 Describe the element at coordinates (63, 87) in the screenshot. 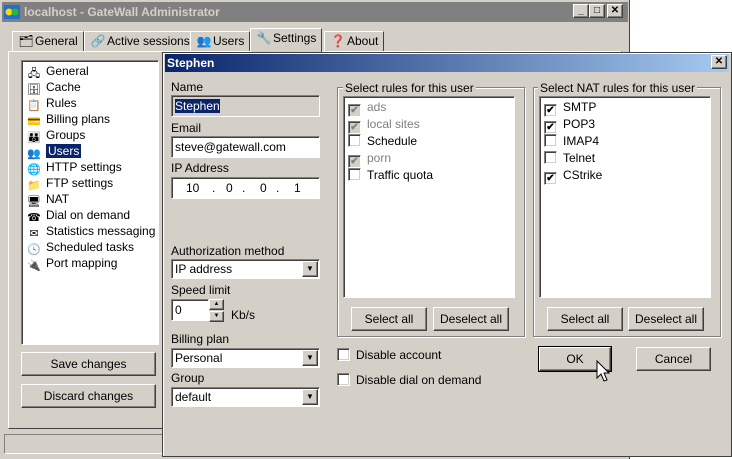

I see `nav-item-label: Cache` at that location.